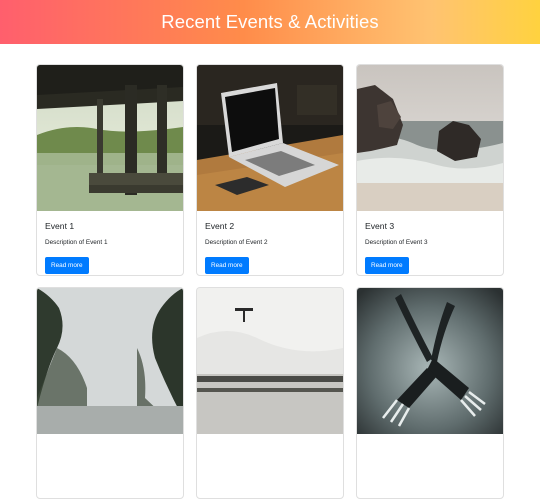  Describe the element at coordinates (220, 226) in the screenshot. I see `event-title: Event 2` at that location.